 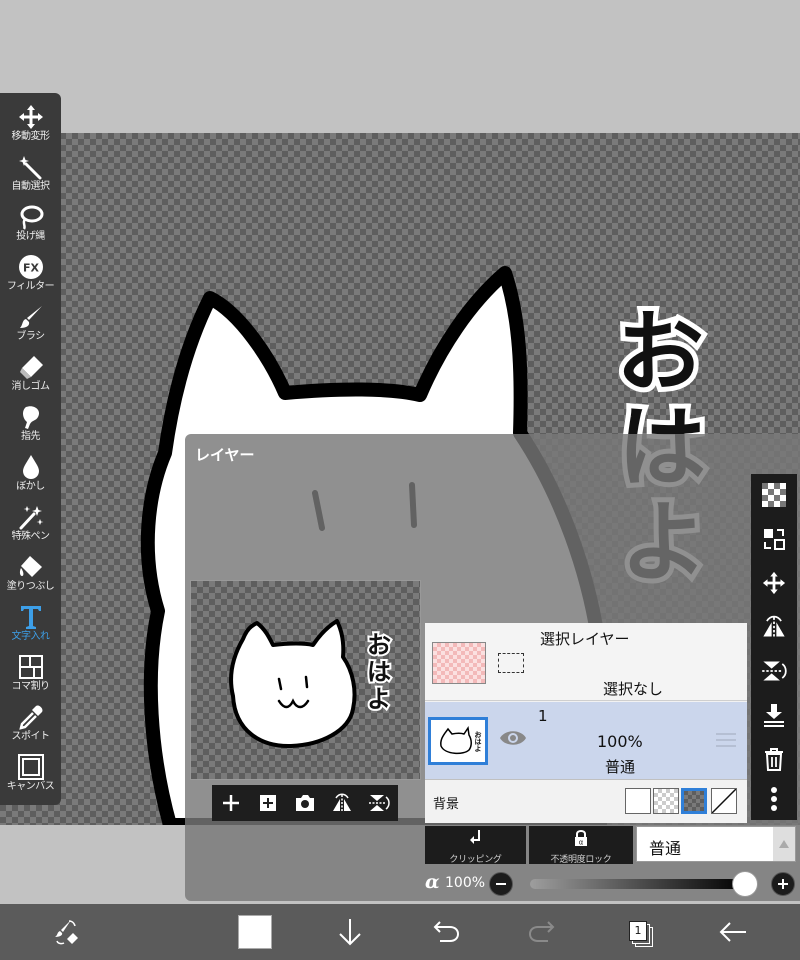 I want to click on tool-blur: ぼかし, so click(x=30, y=476).